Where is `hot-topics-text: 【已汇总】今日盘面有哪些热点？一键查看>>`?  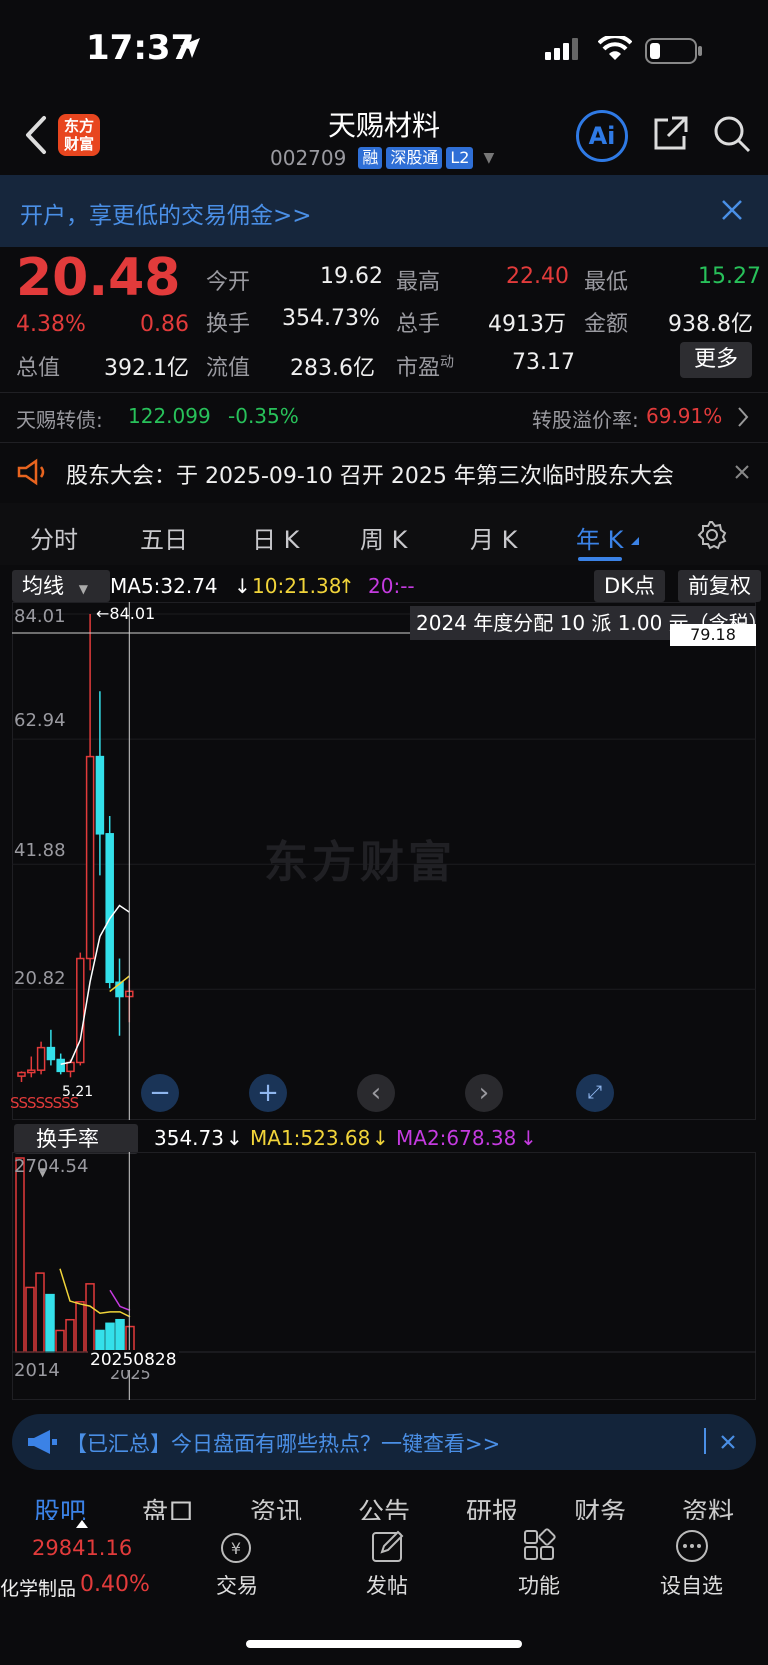 hot-topics-text: 【已汇总】今日盘面有哪些热点？一键查看>> is located at coordinates (283, 1443).